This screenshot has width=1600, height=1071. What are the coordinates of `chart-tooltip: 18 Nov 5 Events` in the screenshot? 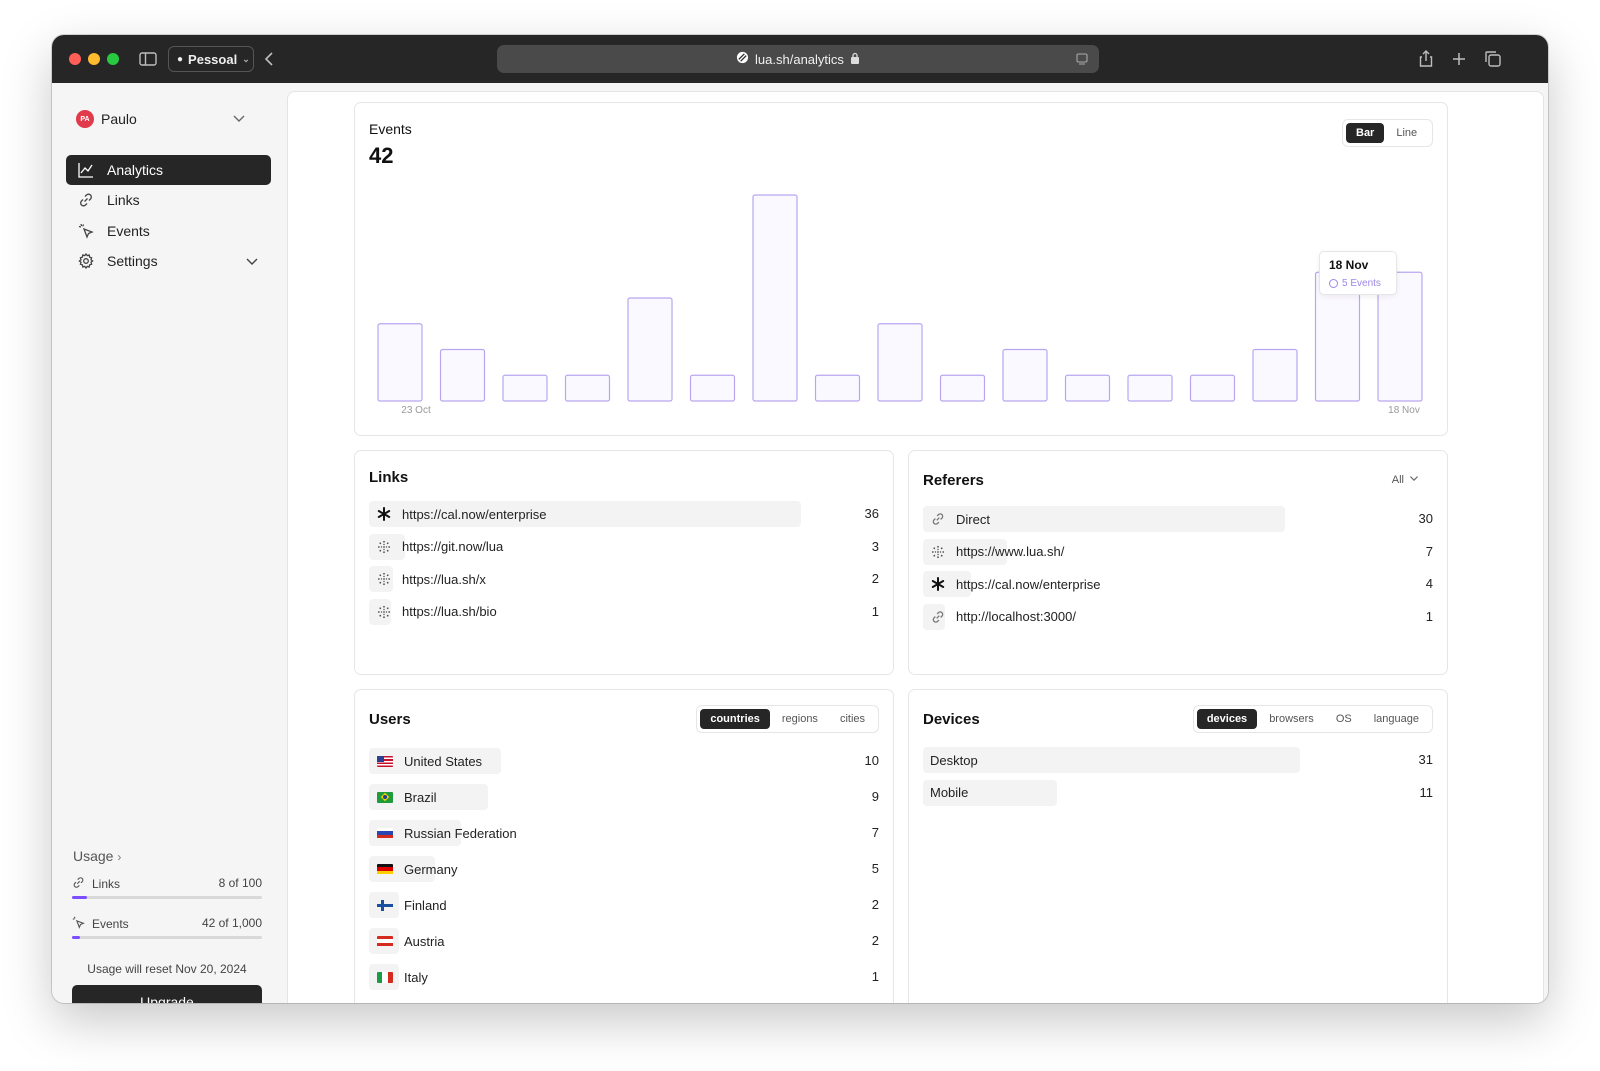 It's located at (1358, 273).